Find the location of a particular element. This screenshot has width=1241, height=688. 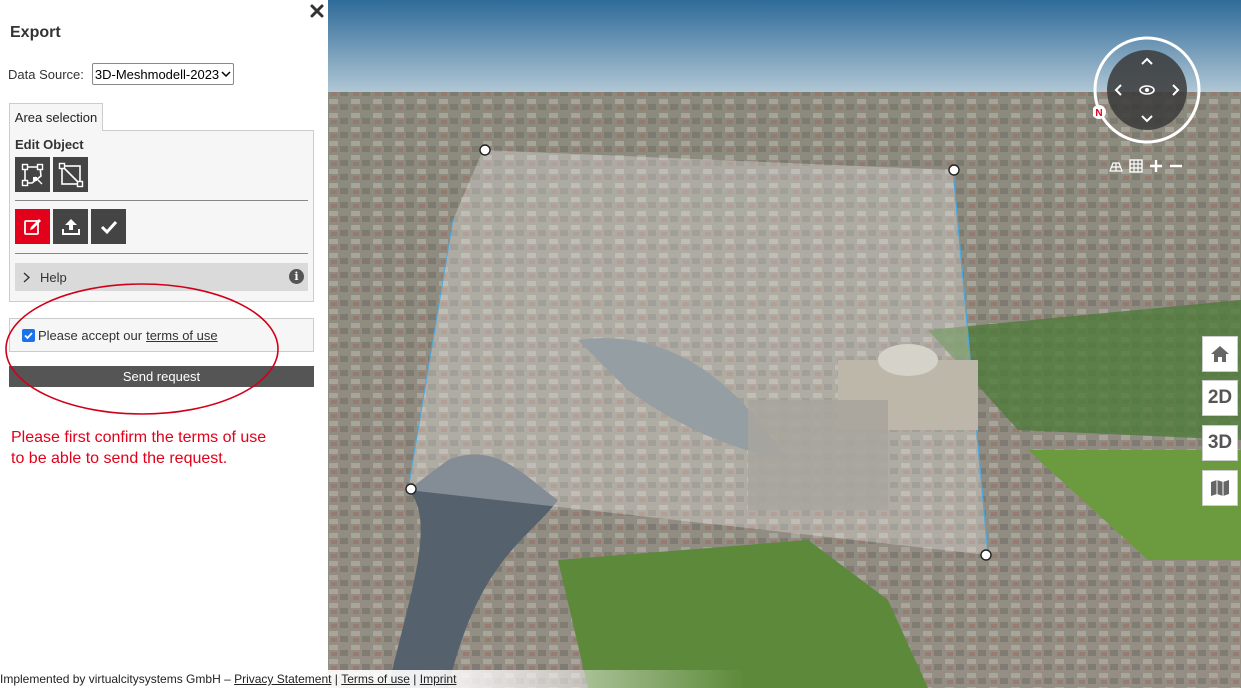

edit-button is located at coordinates (32, 226).